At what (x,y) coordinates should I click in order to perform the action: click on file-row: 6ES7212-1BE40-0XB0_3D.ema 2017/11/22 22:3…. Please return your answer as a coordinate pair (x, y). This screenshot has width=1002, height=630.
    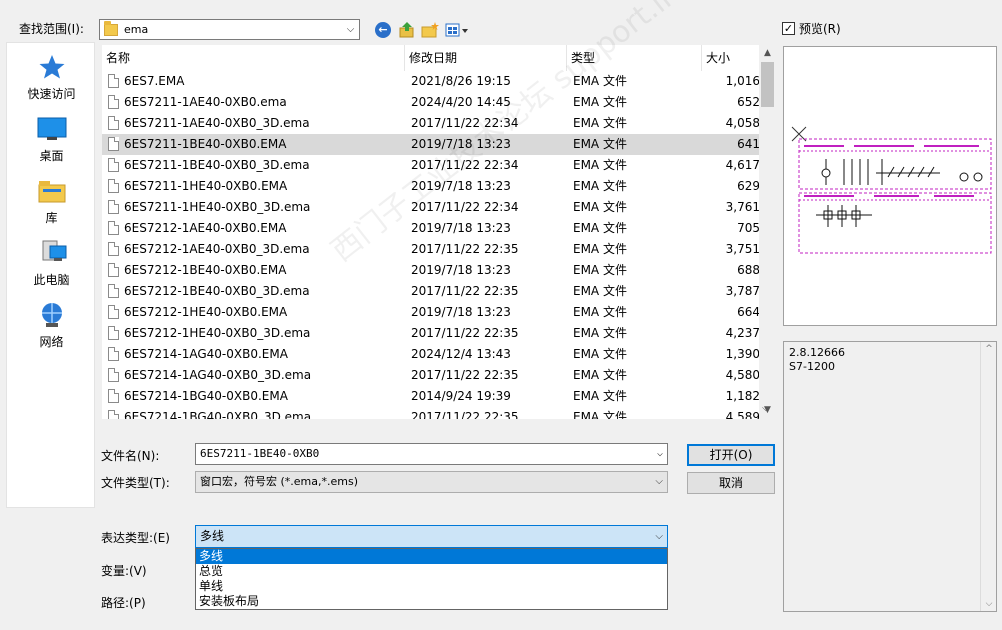
    Looking at the image, I should click on (431, 291).